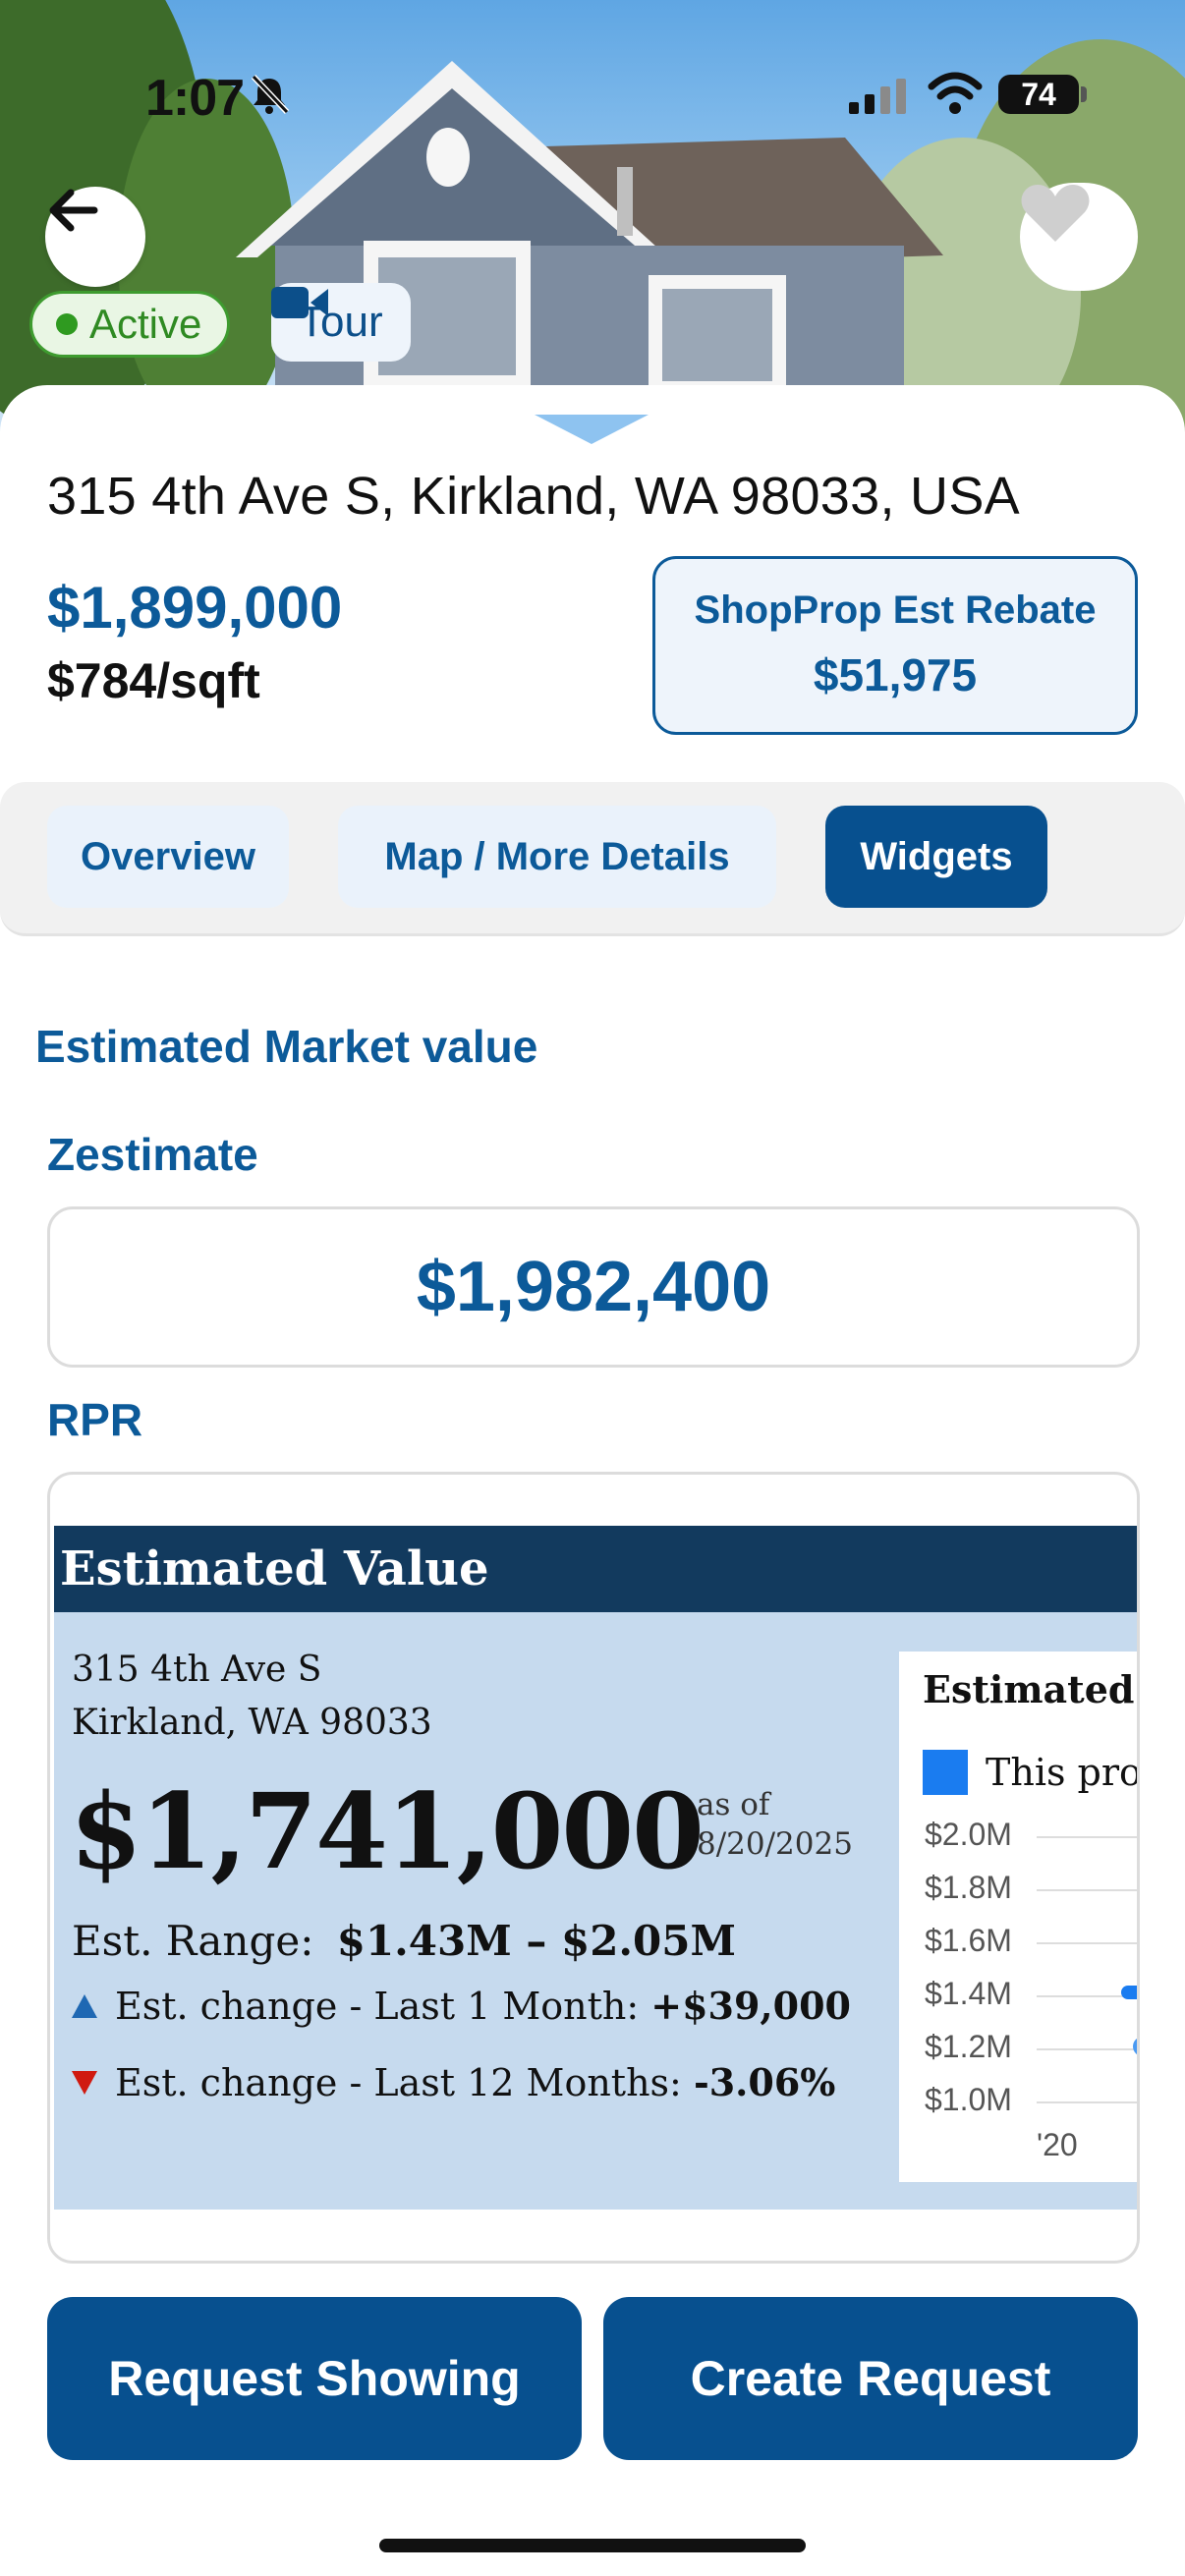  Describe the element at coordinates (1030, 1689) in the screenshot. I see `chart-title: Estimated V` at that location.